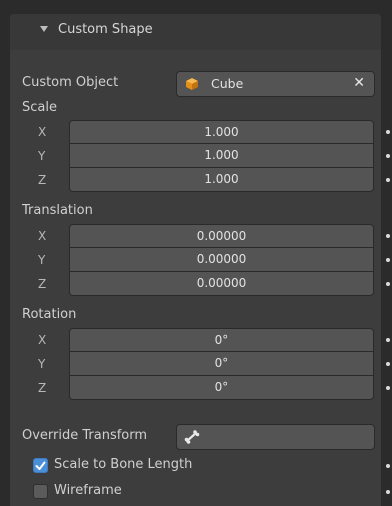 The height and width of the screenshot is (506, 392). Describe the element at coordinates (195, 32) in the screenshot. I see `panel-header: Custom Shape` at that location.